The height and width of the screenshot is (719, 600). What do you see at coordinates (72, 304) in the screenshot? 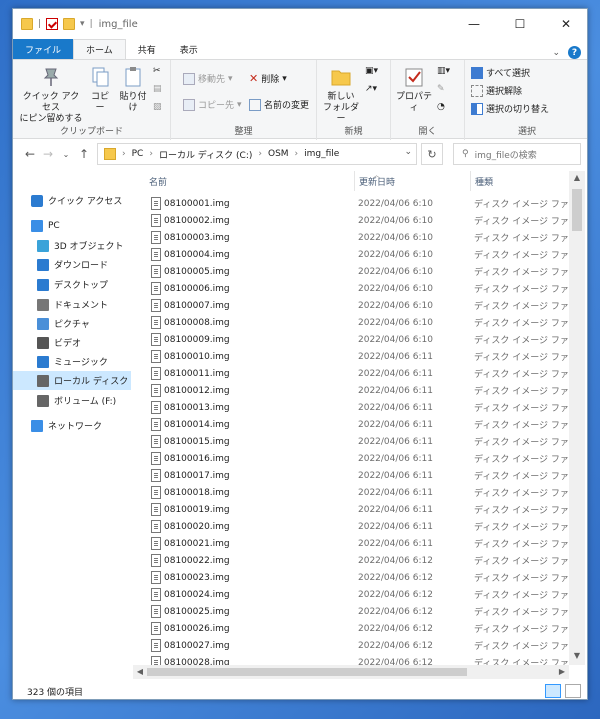
I see `nav-item: ドキュメント` at bounding box center [72, 304].